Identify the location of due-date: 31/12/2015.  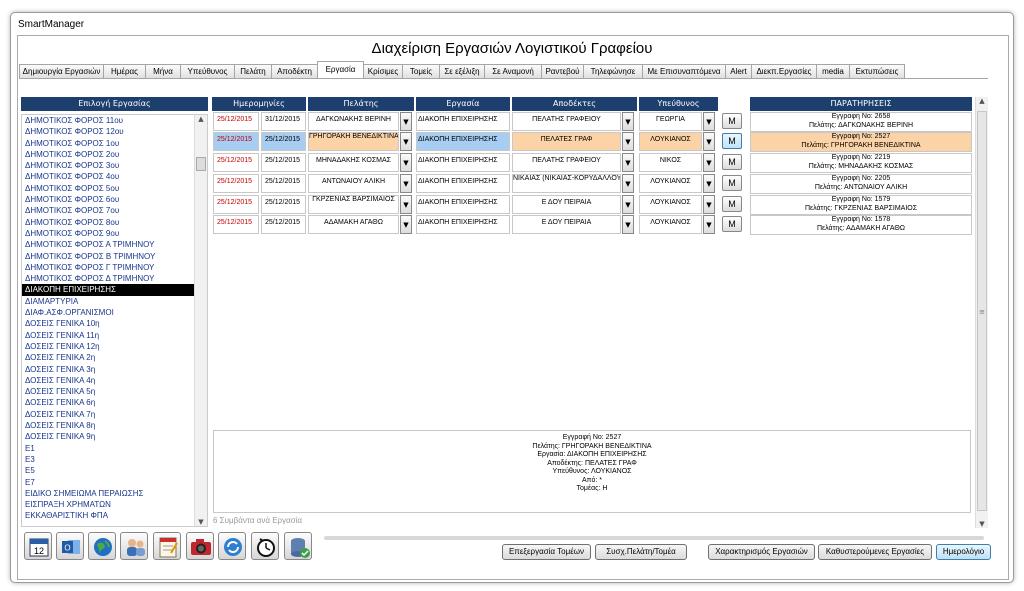
(283, 121).